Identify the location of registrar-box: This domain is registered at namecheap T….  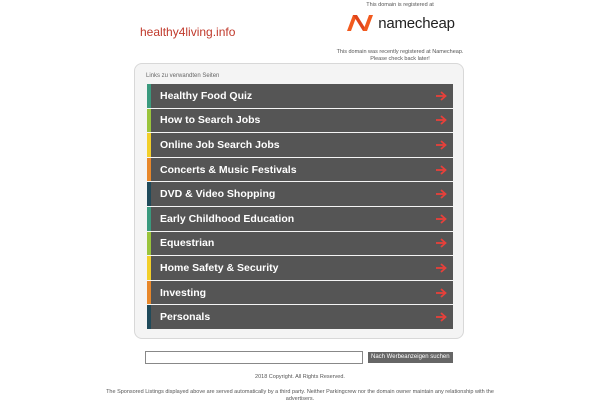
(400, 32).